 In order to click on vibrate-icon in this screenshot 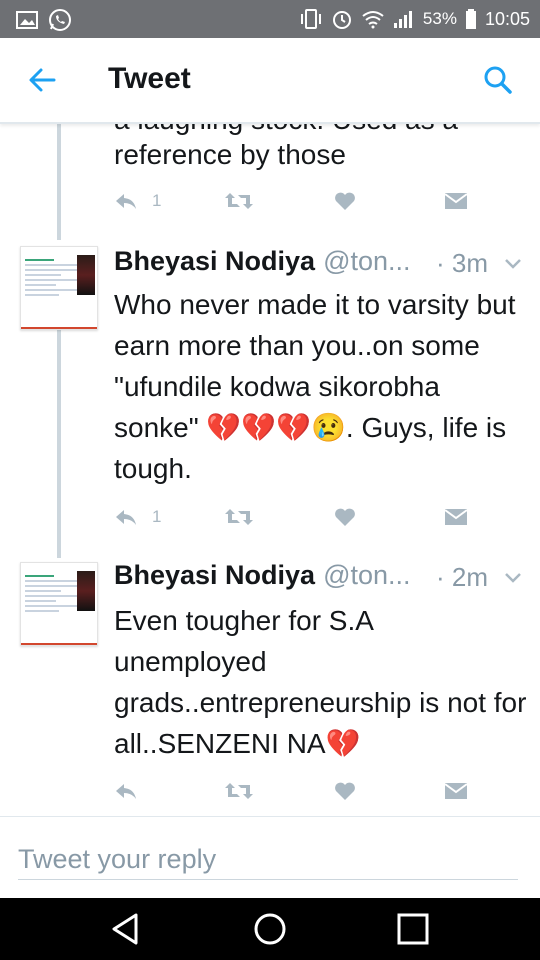, I will do `click(310, 19)`.